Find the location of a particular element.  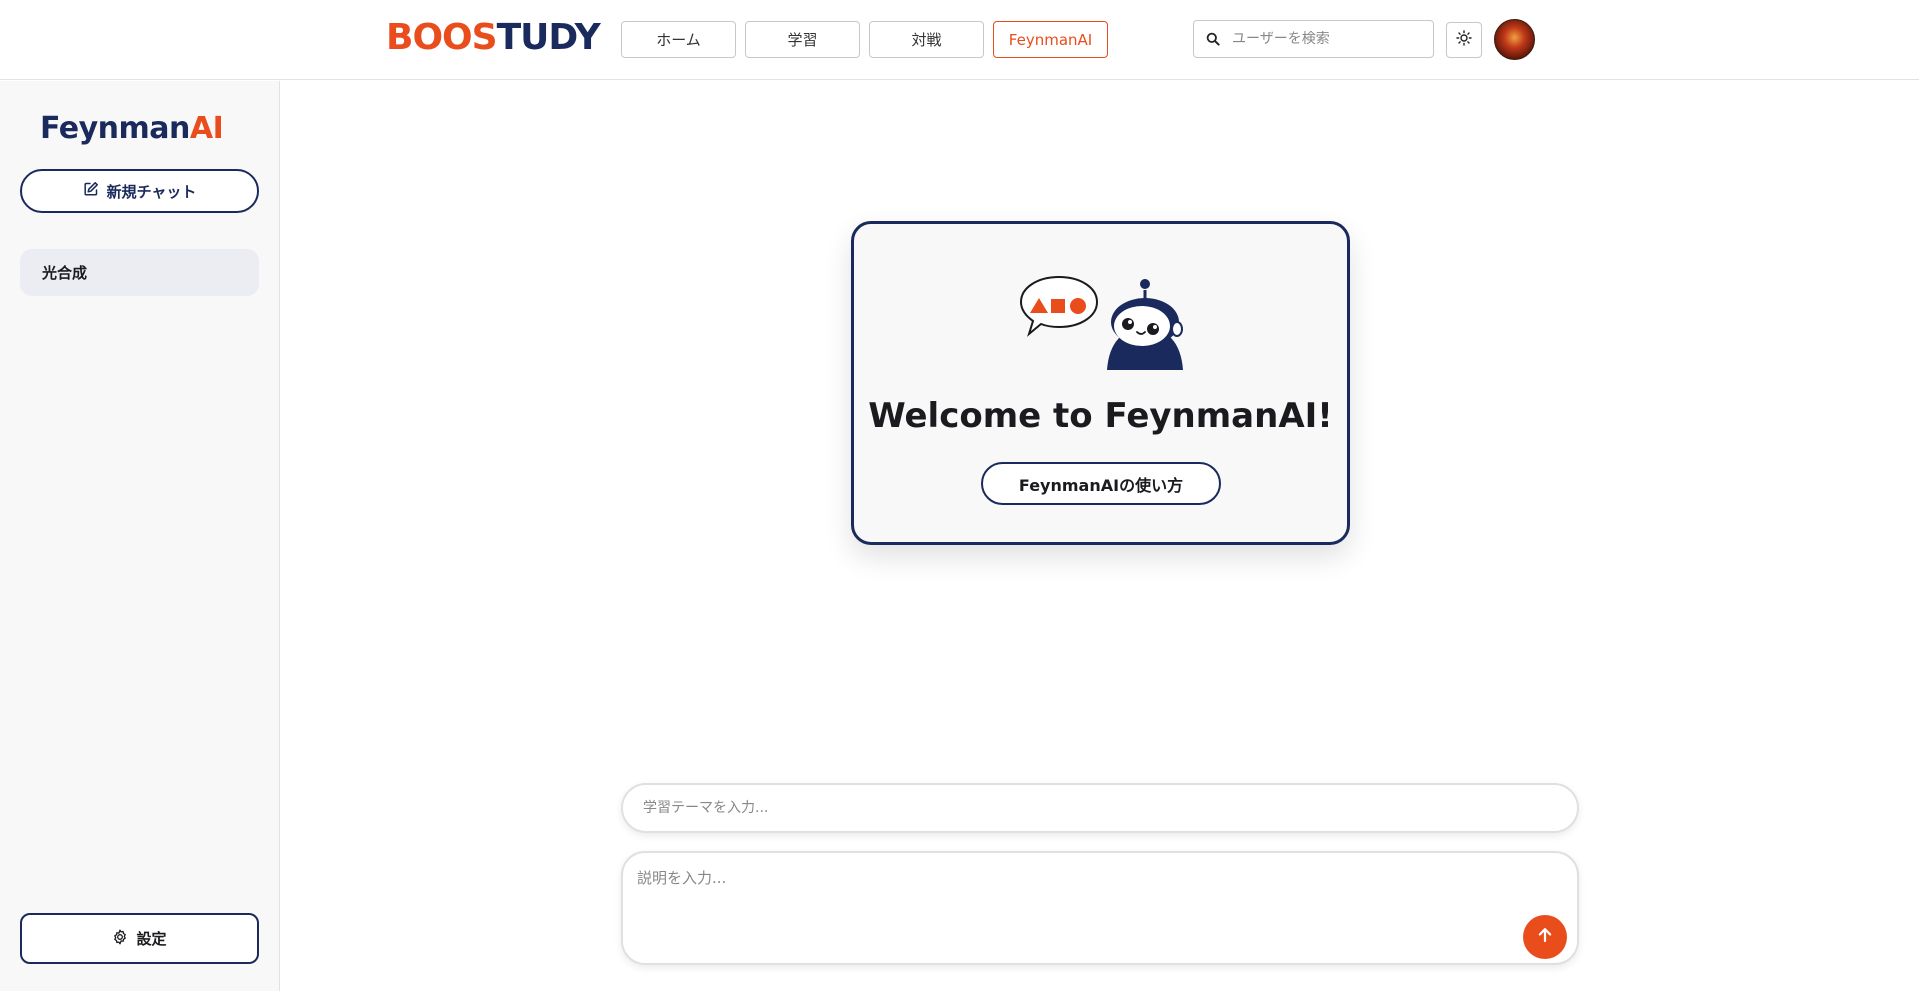

boostudy-logo: BOOSTUDY is located at coordinates (493, 37).